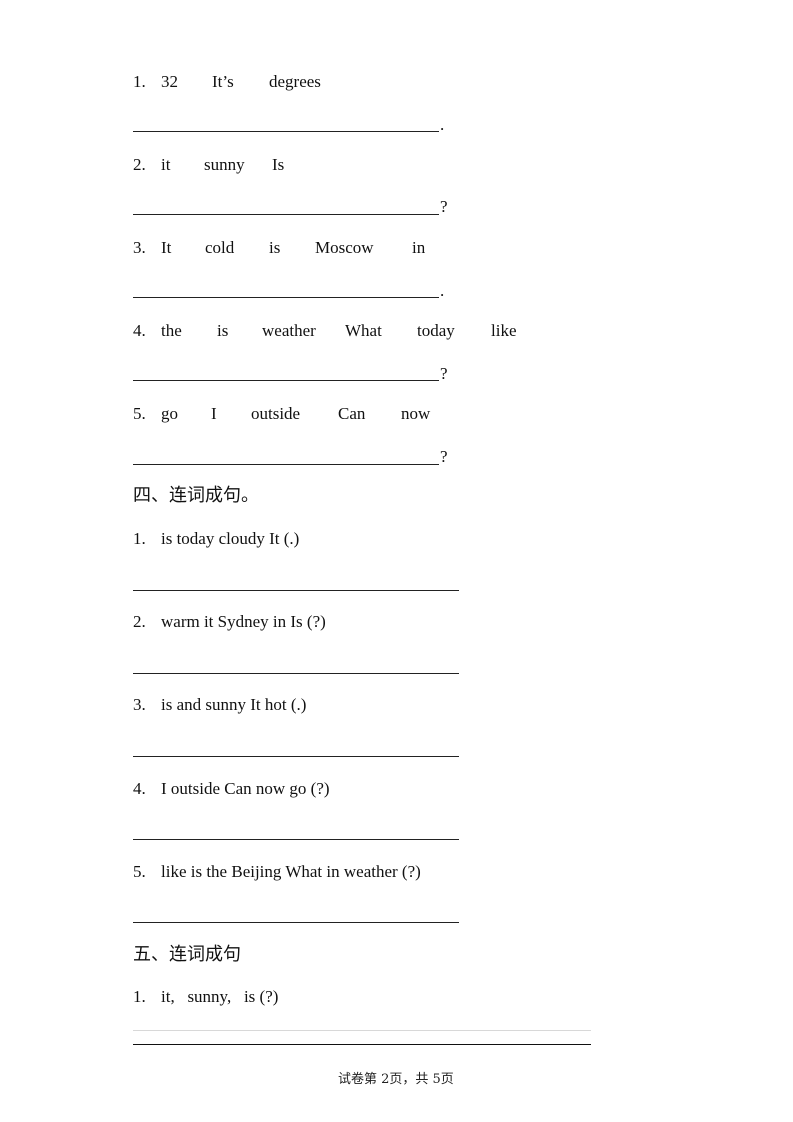  I want to click on question-item: 2. warm it Sydney in Is (?), so click(229, 622).